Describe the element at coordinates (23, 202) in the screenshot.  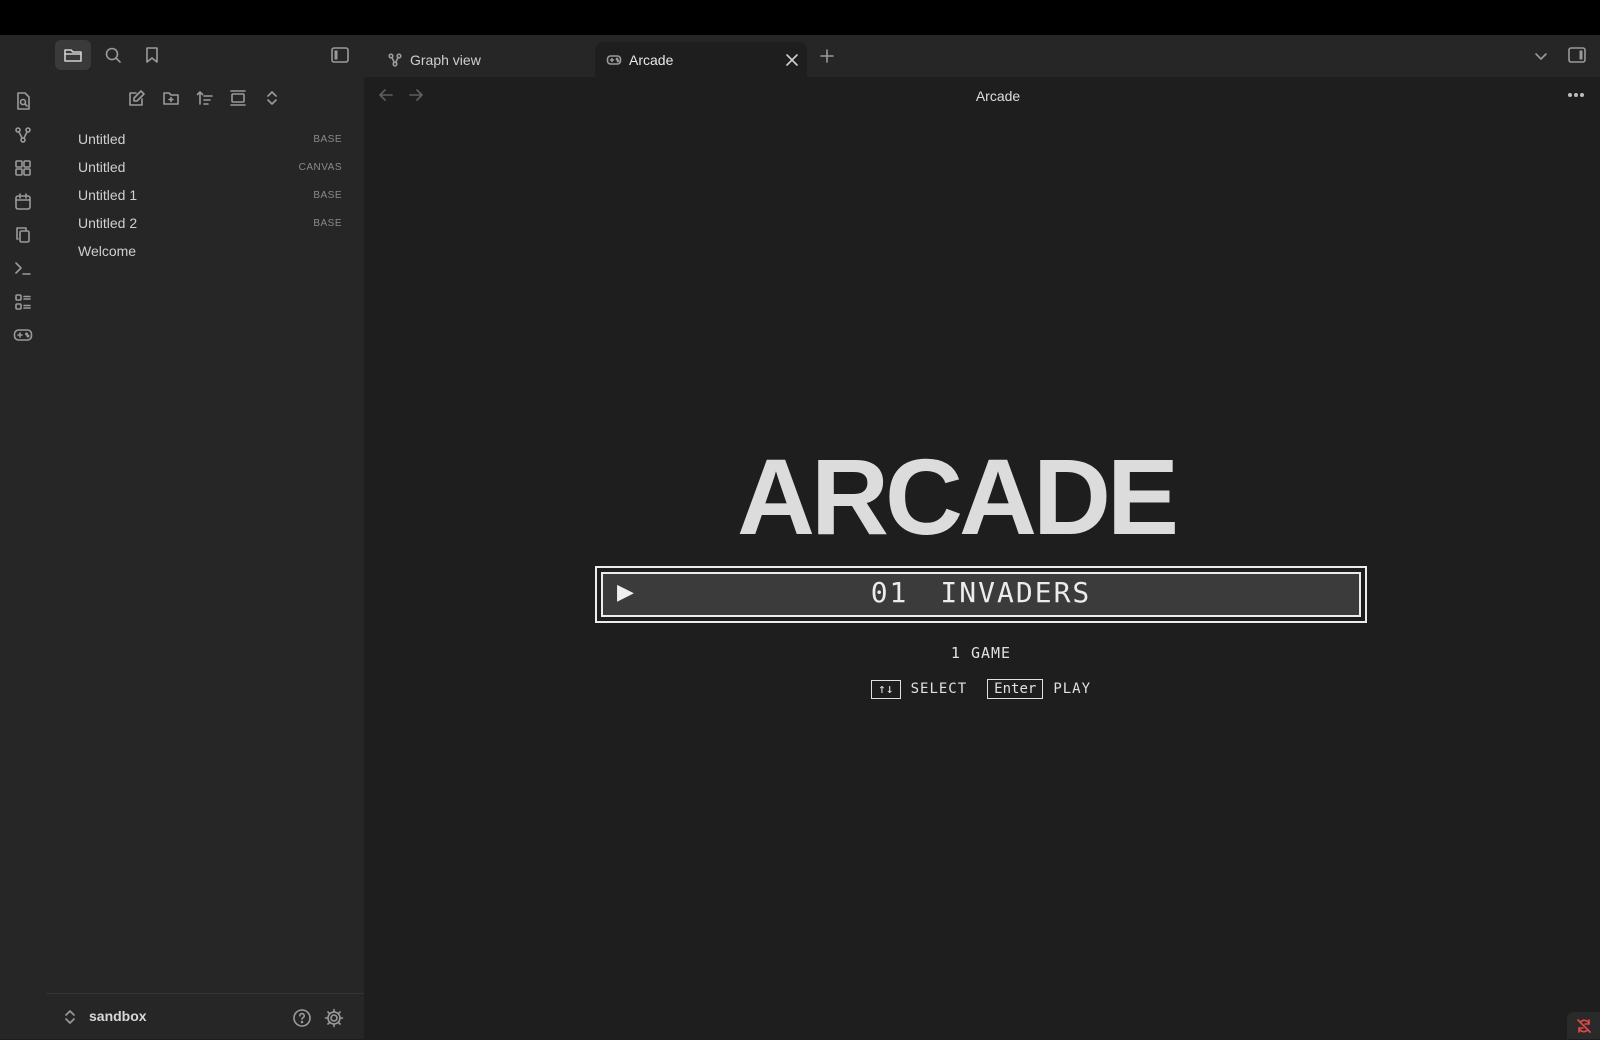
I see `calendar-icon` at that location.